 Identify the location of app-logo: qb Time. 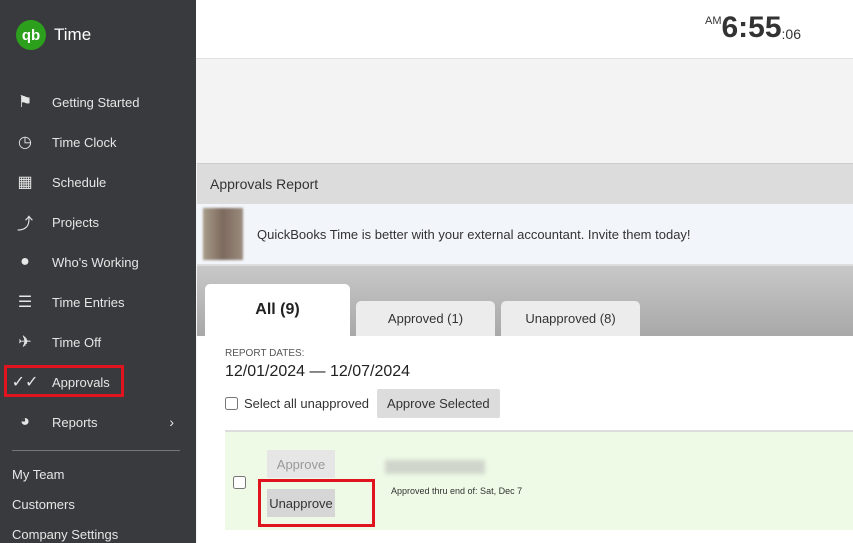
(53, 35).